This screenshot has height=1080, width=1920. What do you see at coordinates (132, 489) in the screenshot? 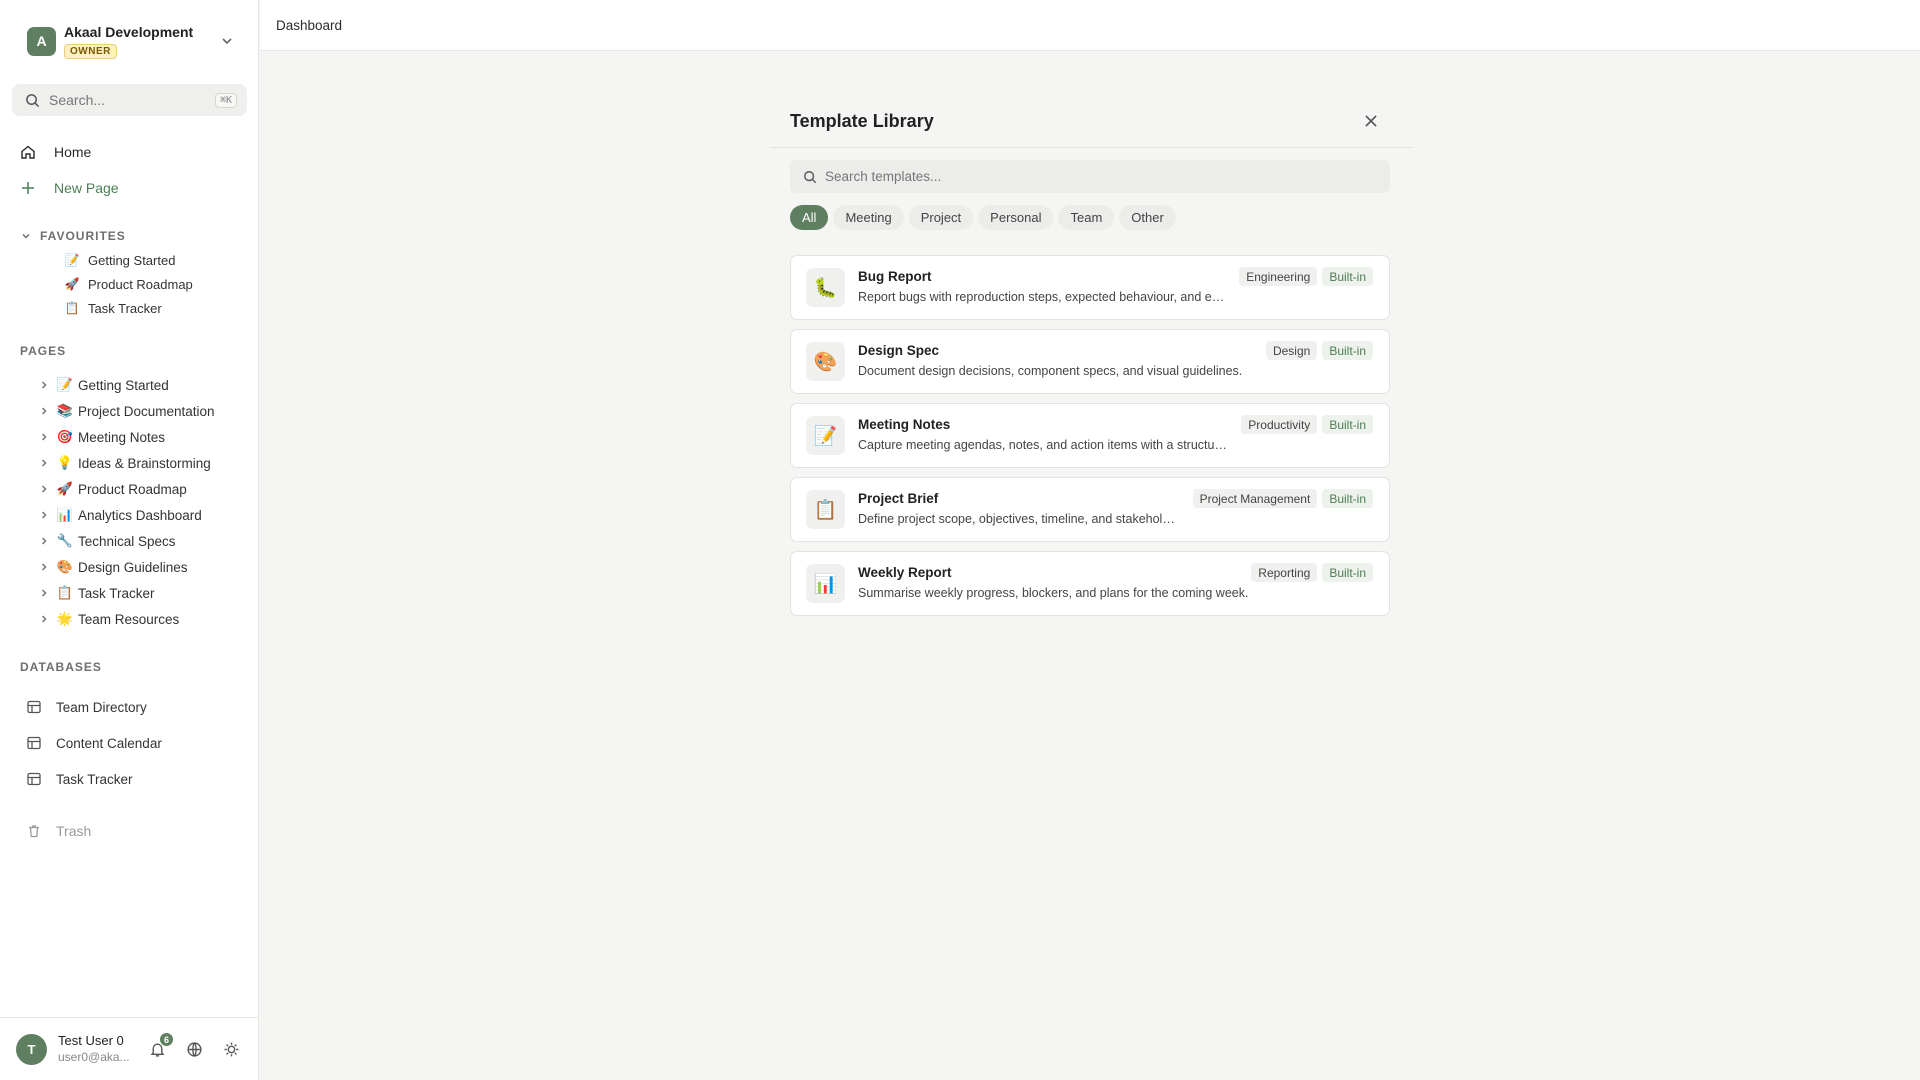
I see `page-label: Product Roadmap` at bounding box center [132, 489].